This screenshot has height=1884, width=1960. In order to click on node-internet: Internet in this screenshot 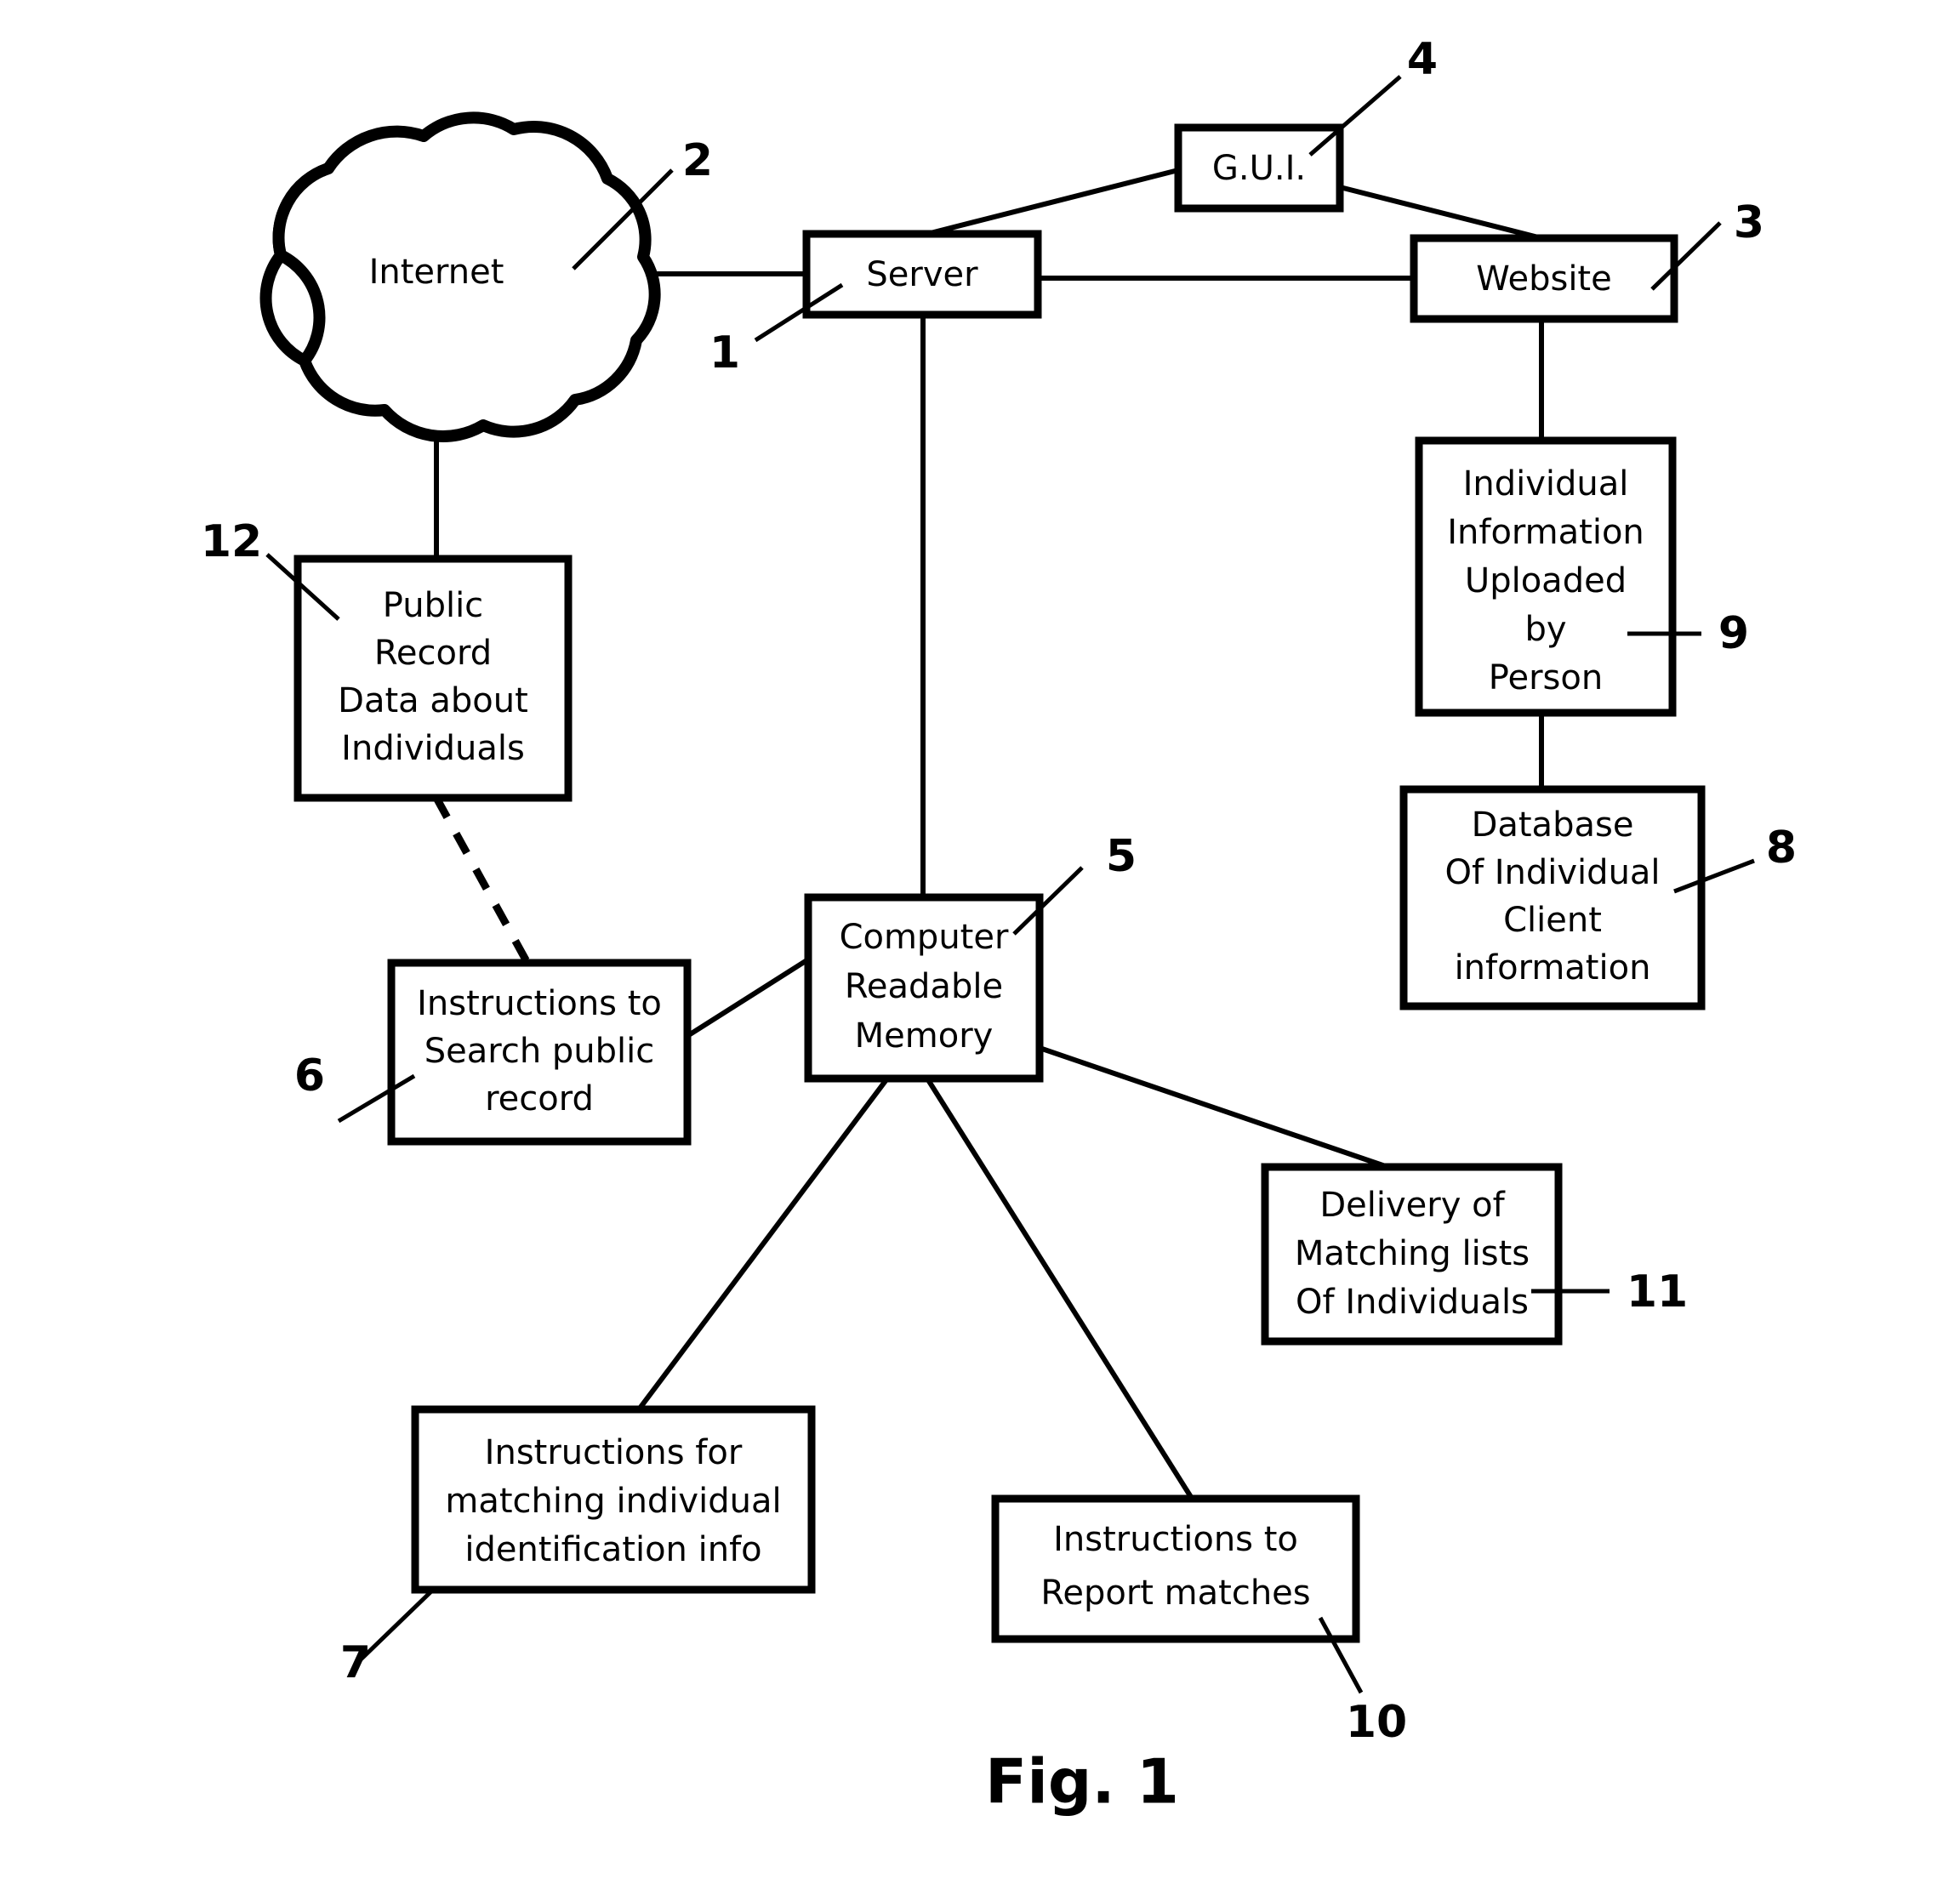, I will do `click(460, 276)`.